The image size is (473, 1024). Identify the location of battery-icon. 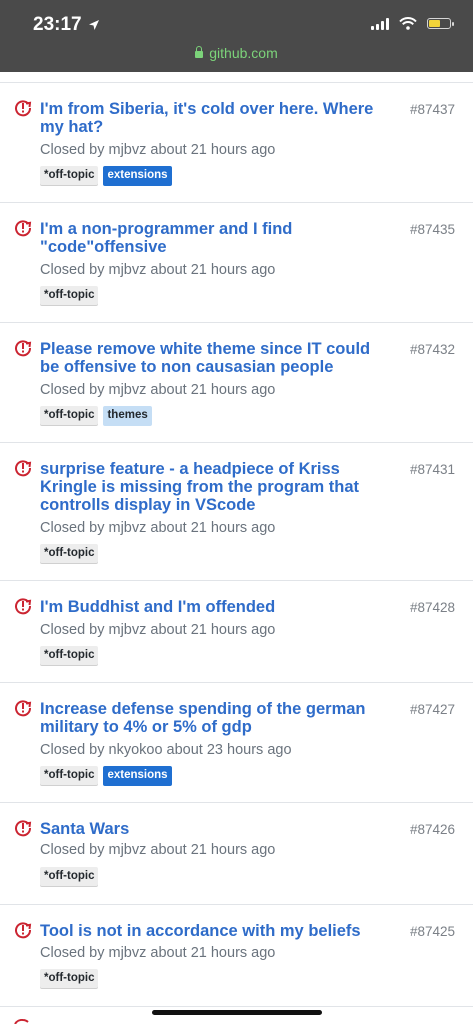
(440, 23).